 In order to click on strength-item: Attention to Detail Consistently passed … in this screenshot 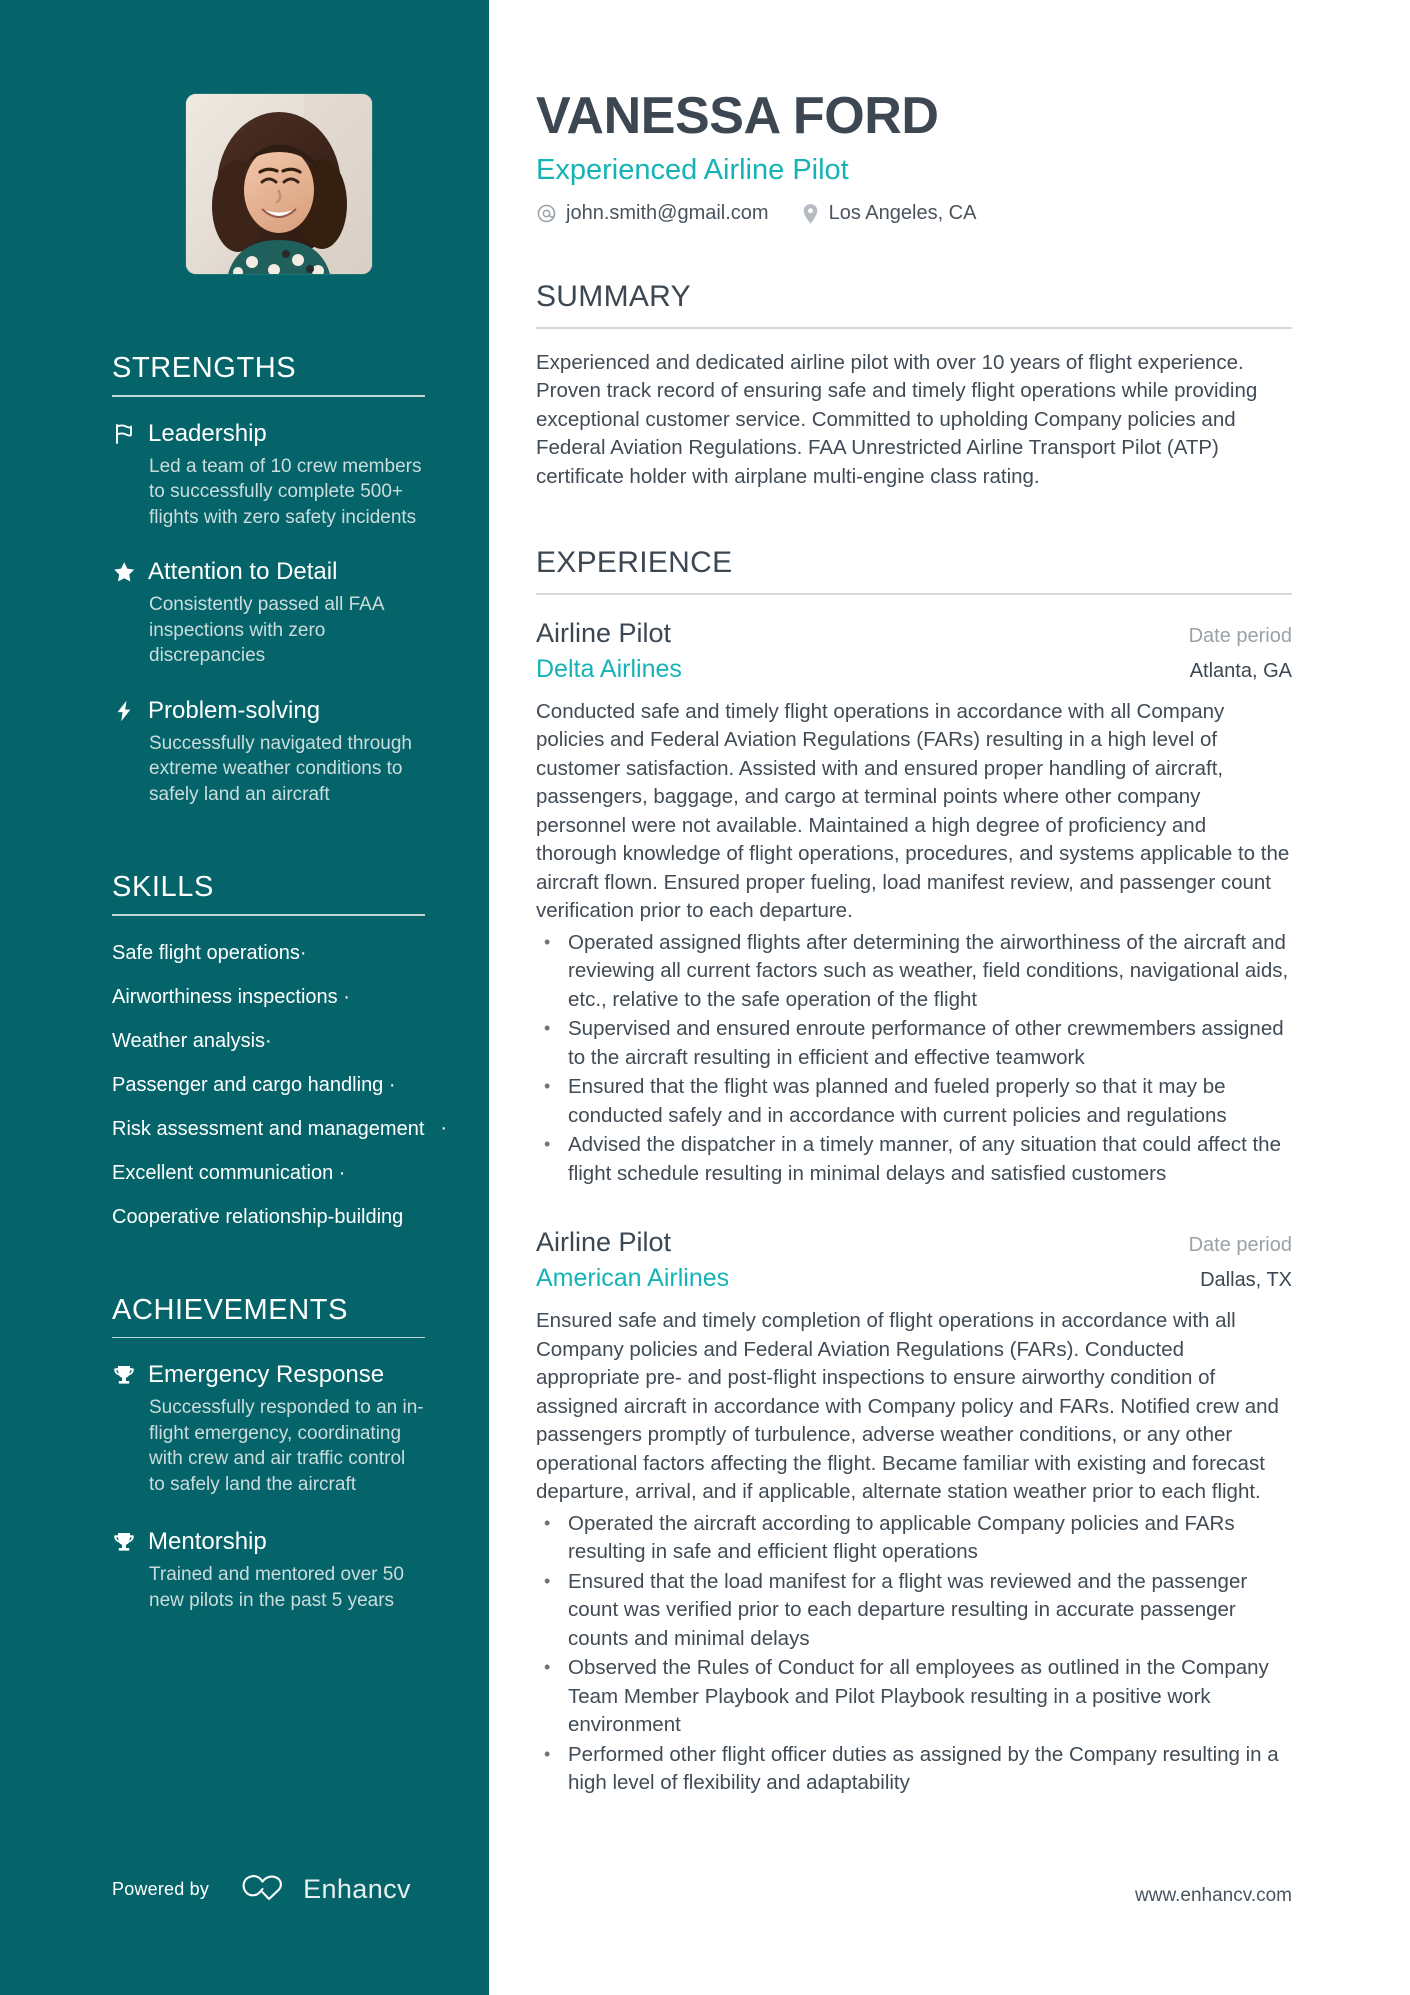, I will do `click(268, 613)`.